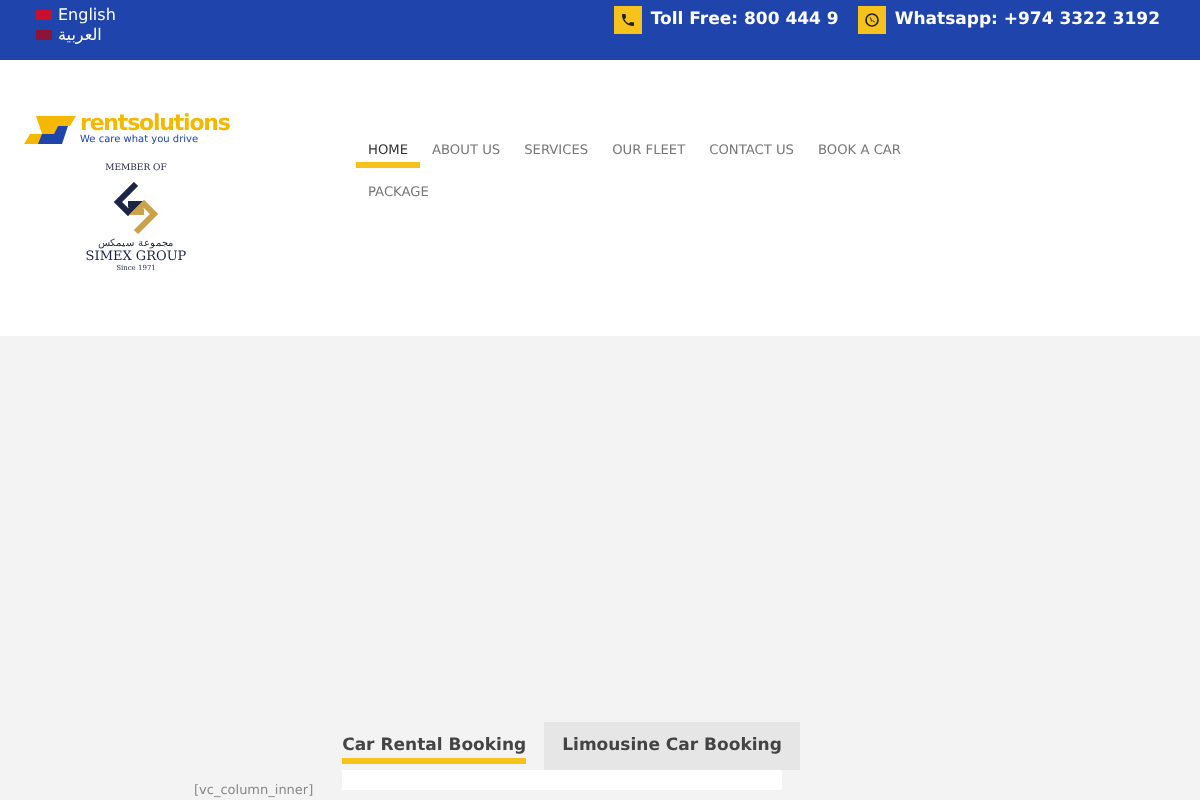 Image resolution: width=1200 pixels, height=800 pixels. Describe the element at coordinates (726, 20) in the screenshot. I see `contact-link: Toll Free: 800 444 9` at that location.